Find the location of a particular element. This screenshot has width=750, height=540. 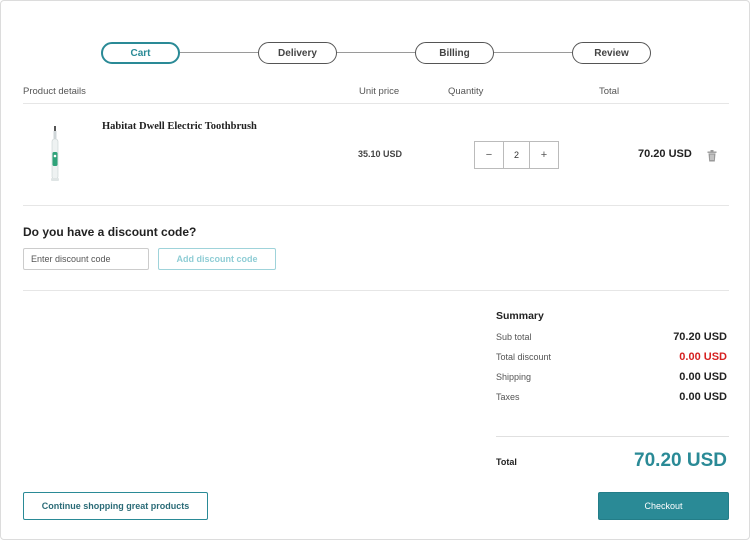

step-billing: Billing is located at coordinates (454, 53).